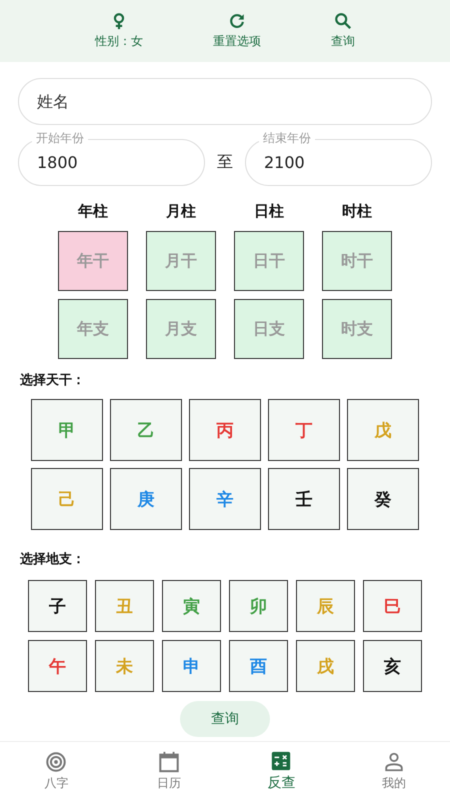 The image size is (450, 800). I want to click on pillar-slot: 日干, so click(269, 261).